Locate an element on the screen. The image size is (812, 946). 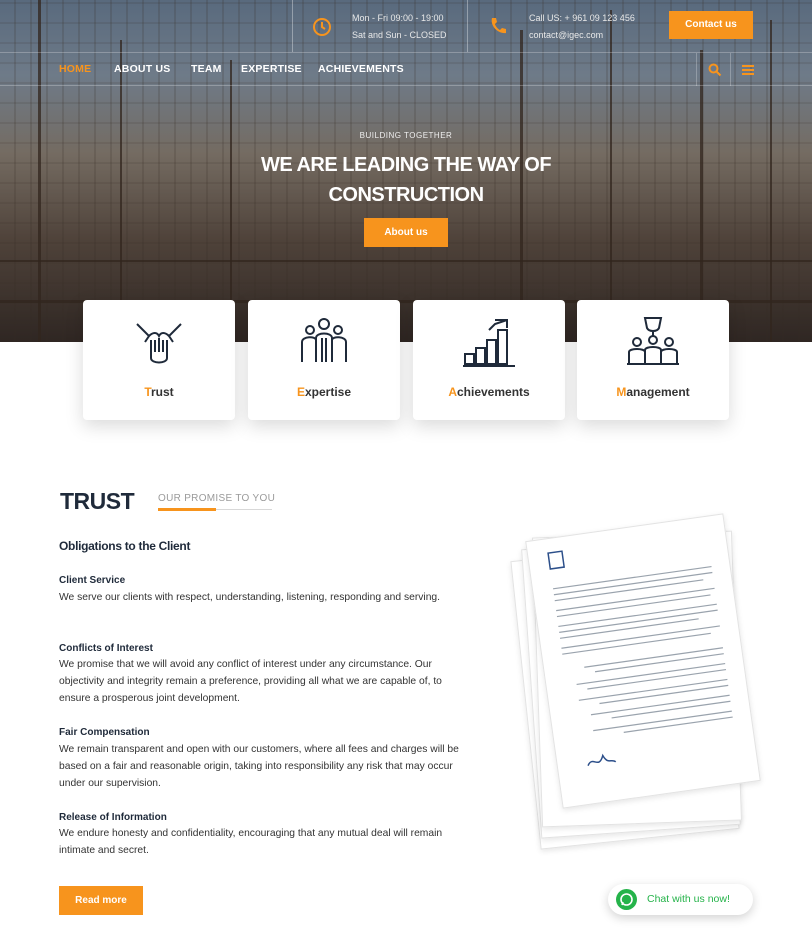
feature-card-expertise: Expertise is located at coordinates (324, 360).